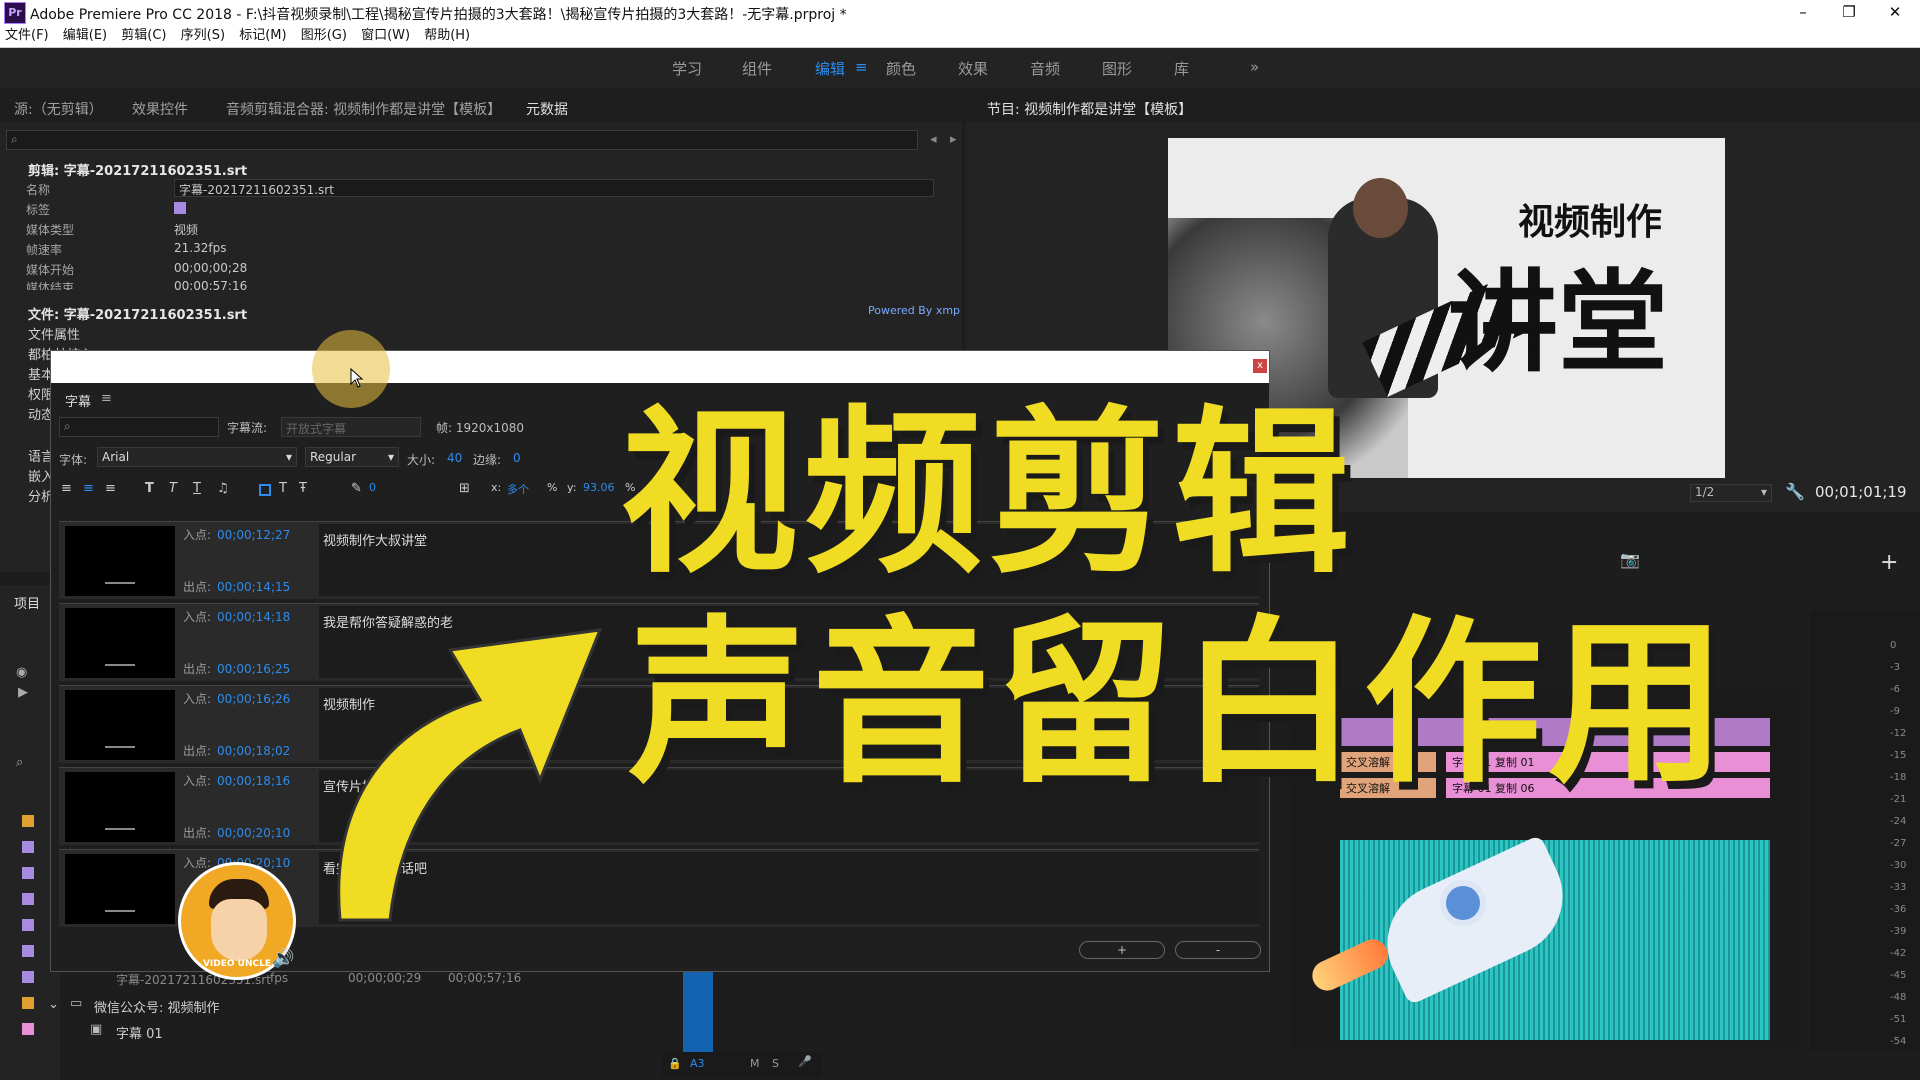  I want to click on name-field: 字幕-20217211602351.srt, so click(554, 188).